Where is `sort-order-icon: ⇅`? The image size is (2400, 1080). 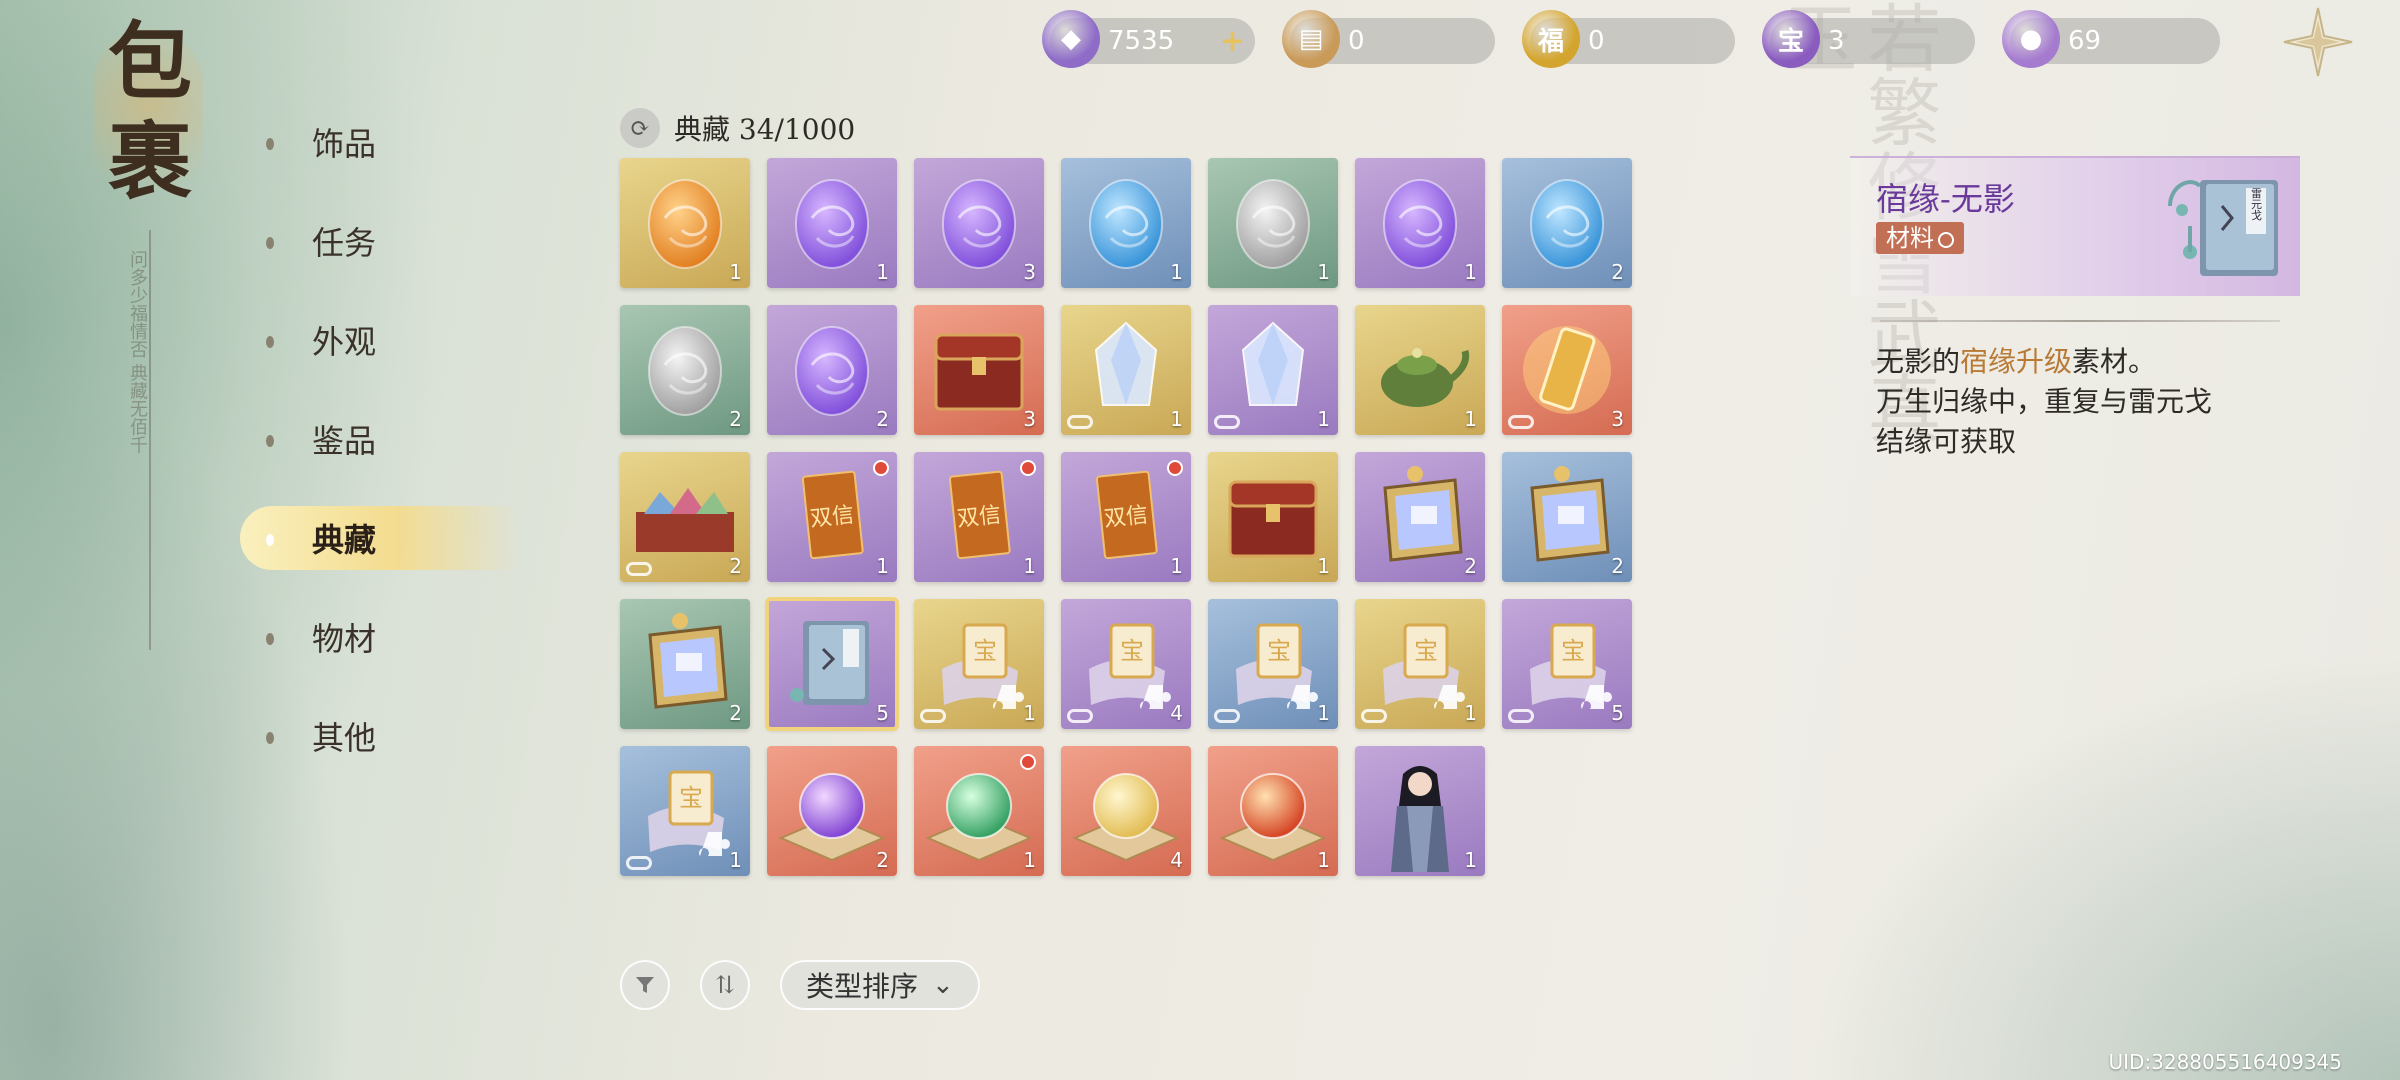
sort-order-icon: ⇅ is located at coordinates (725, 985).